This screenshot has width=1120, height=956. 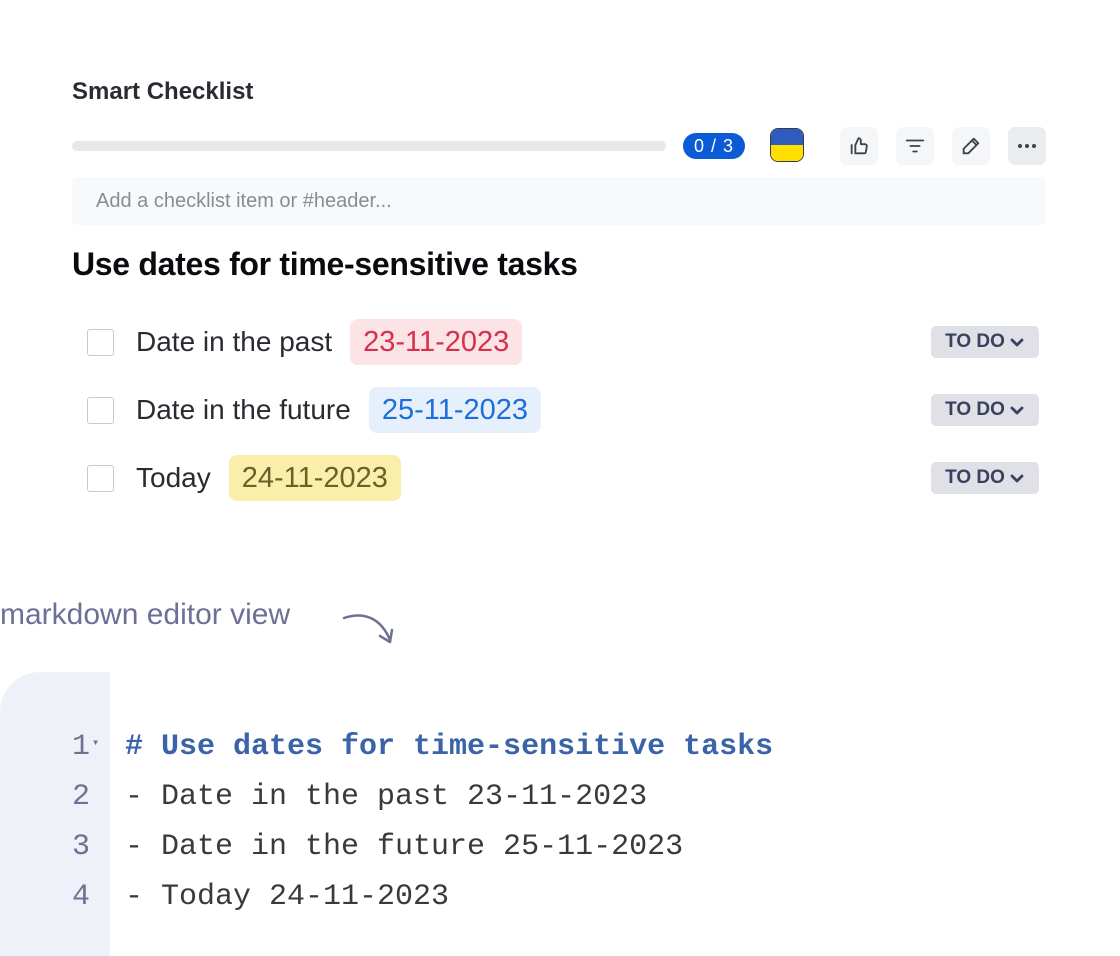 I want to click on line-content: - Today 24-11-2023, so click(x=287, y=897).